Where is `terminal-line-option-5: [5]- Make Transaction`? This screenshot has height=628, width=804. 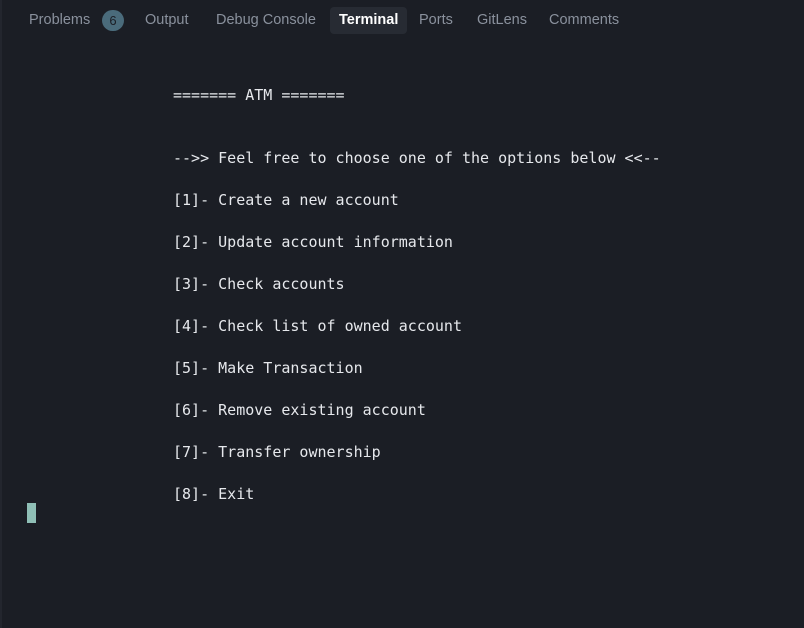
terminal-line-option-5: [5]- Make Transaction is located at coordinates (268, 368).